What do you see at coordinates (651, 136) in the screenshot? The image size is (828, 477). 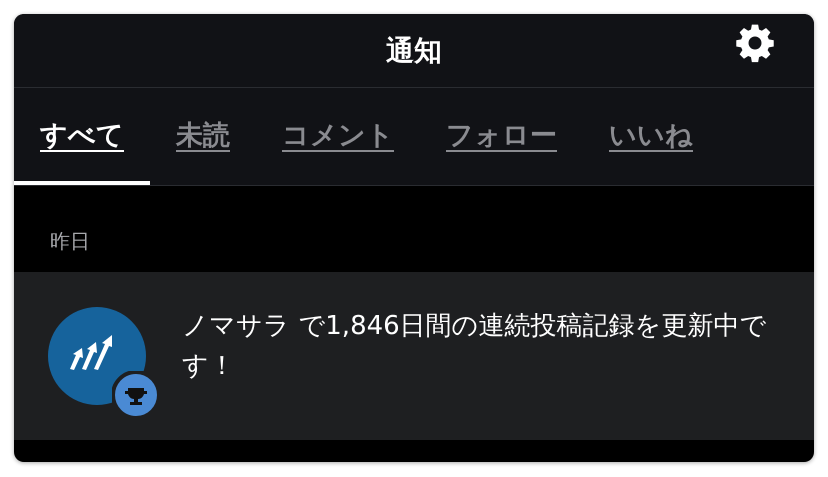 I see `tab: いいね` at bounding box center [651, 136].